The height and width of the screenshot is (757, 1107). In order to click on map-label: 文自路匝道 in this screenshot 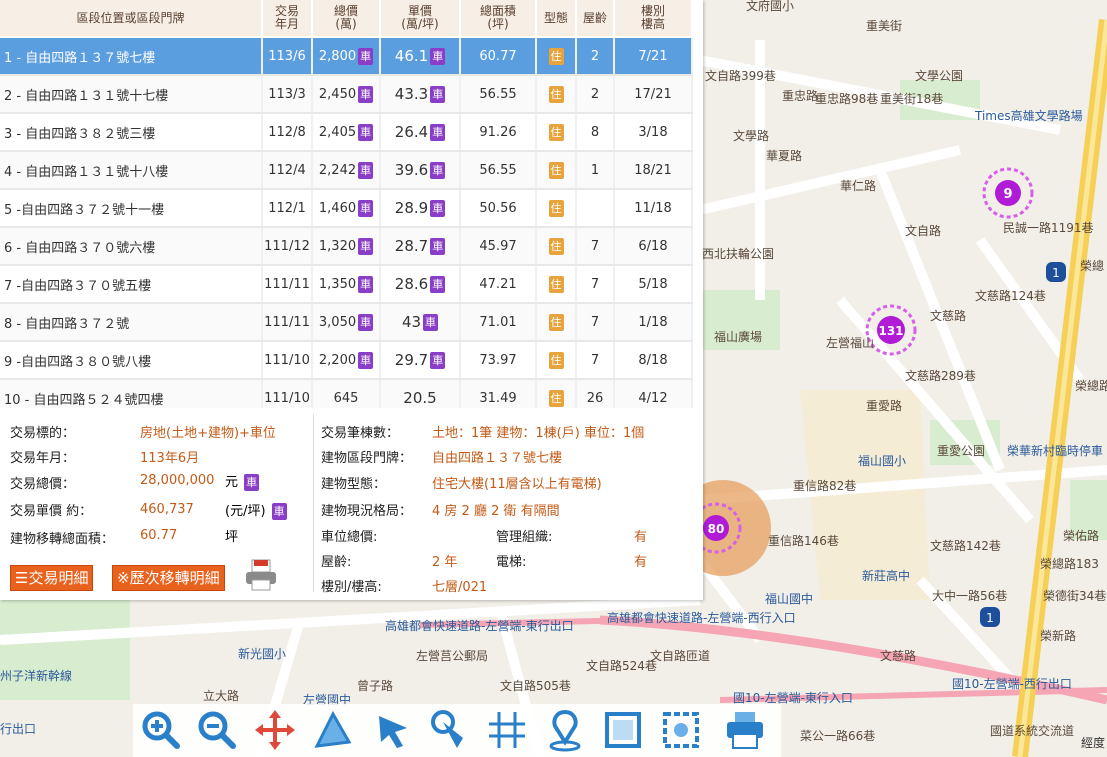, I will do `click(680, 655)`.